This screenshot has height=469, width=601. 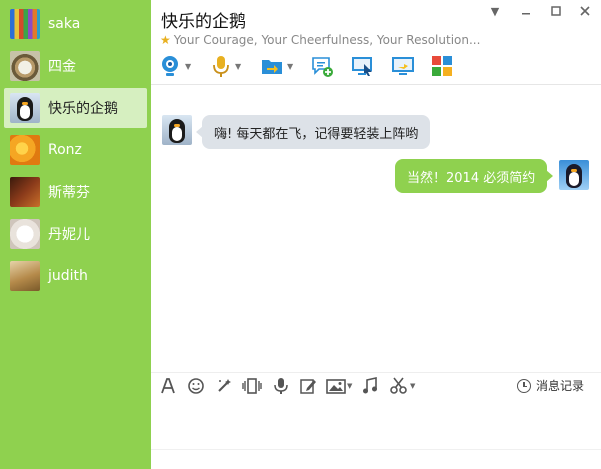 What do you see at coordinates (560, 386) in the screenshot?
I see `message-history-label: 消息记录` at bounding box center [560, 386].